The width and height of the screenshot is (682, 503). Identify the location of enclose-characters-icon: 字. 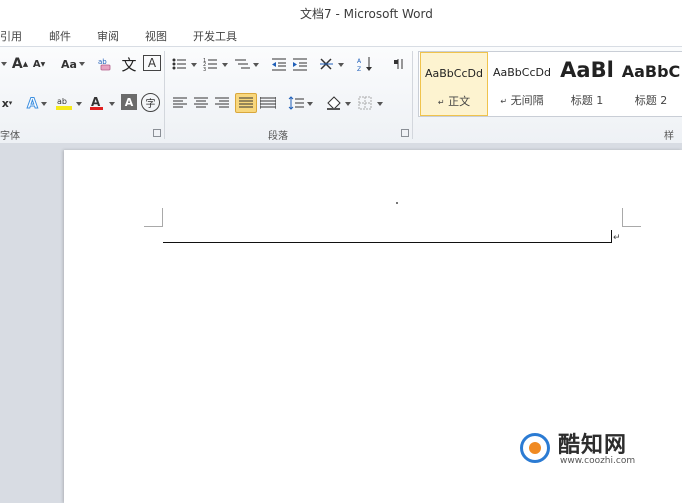
(150, 104).